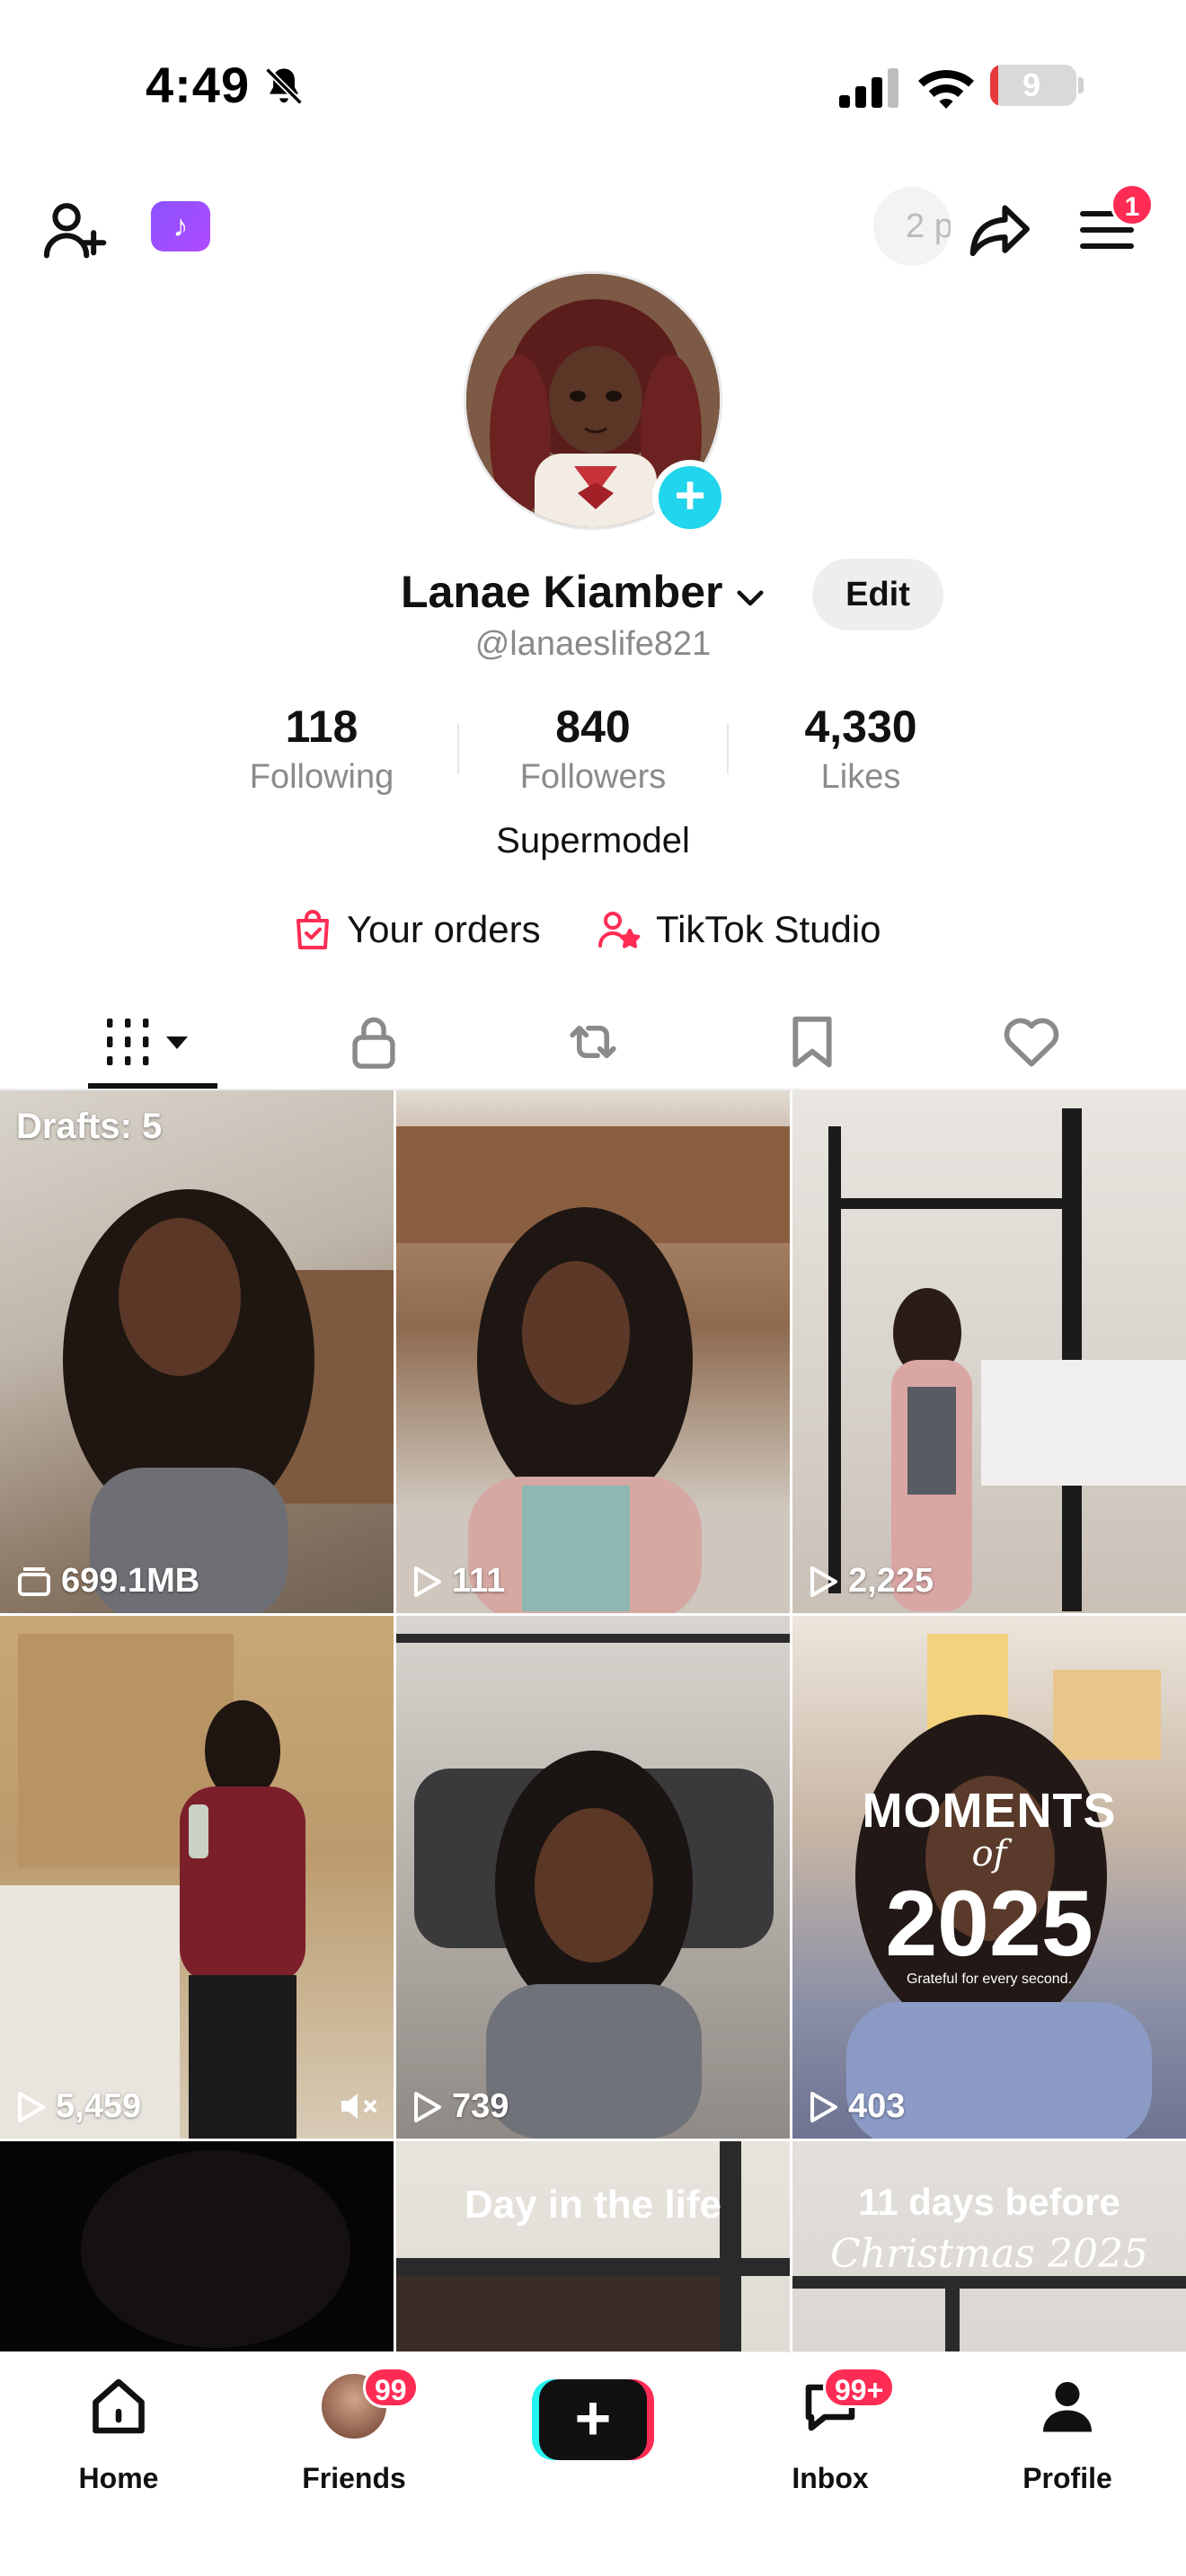  What do you see at coordinates (860, 777) in the screenshot?
I see `stat-likes-label: Likes` at bounding box center [860, 777].